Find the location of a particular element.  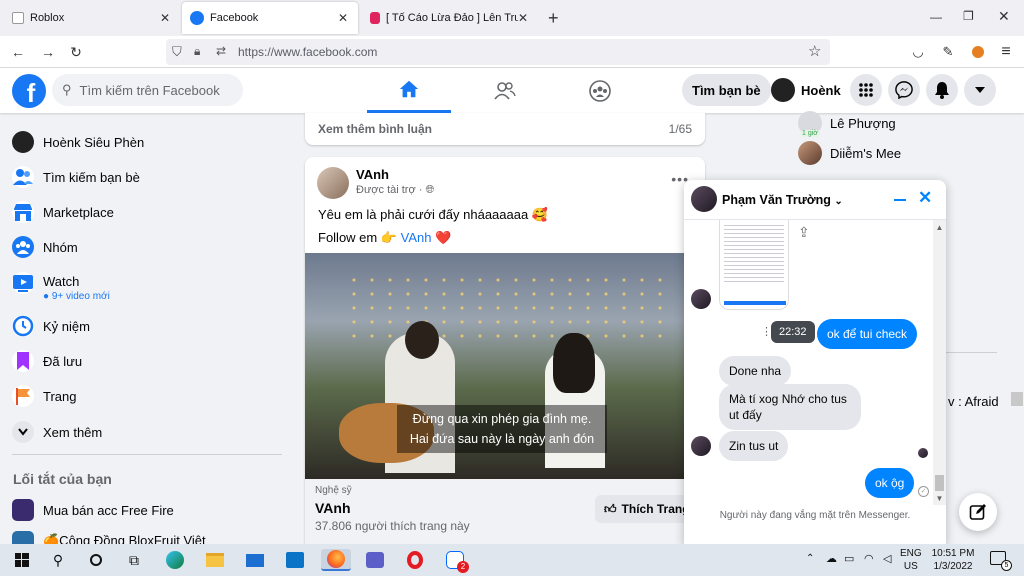

search-icon: ⚲ is located at coordinates (58, 560).